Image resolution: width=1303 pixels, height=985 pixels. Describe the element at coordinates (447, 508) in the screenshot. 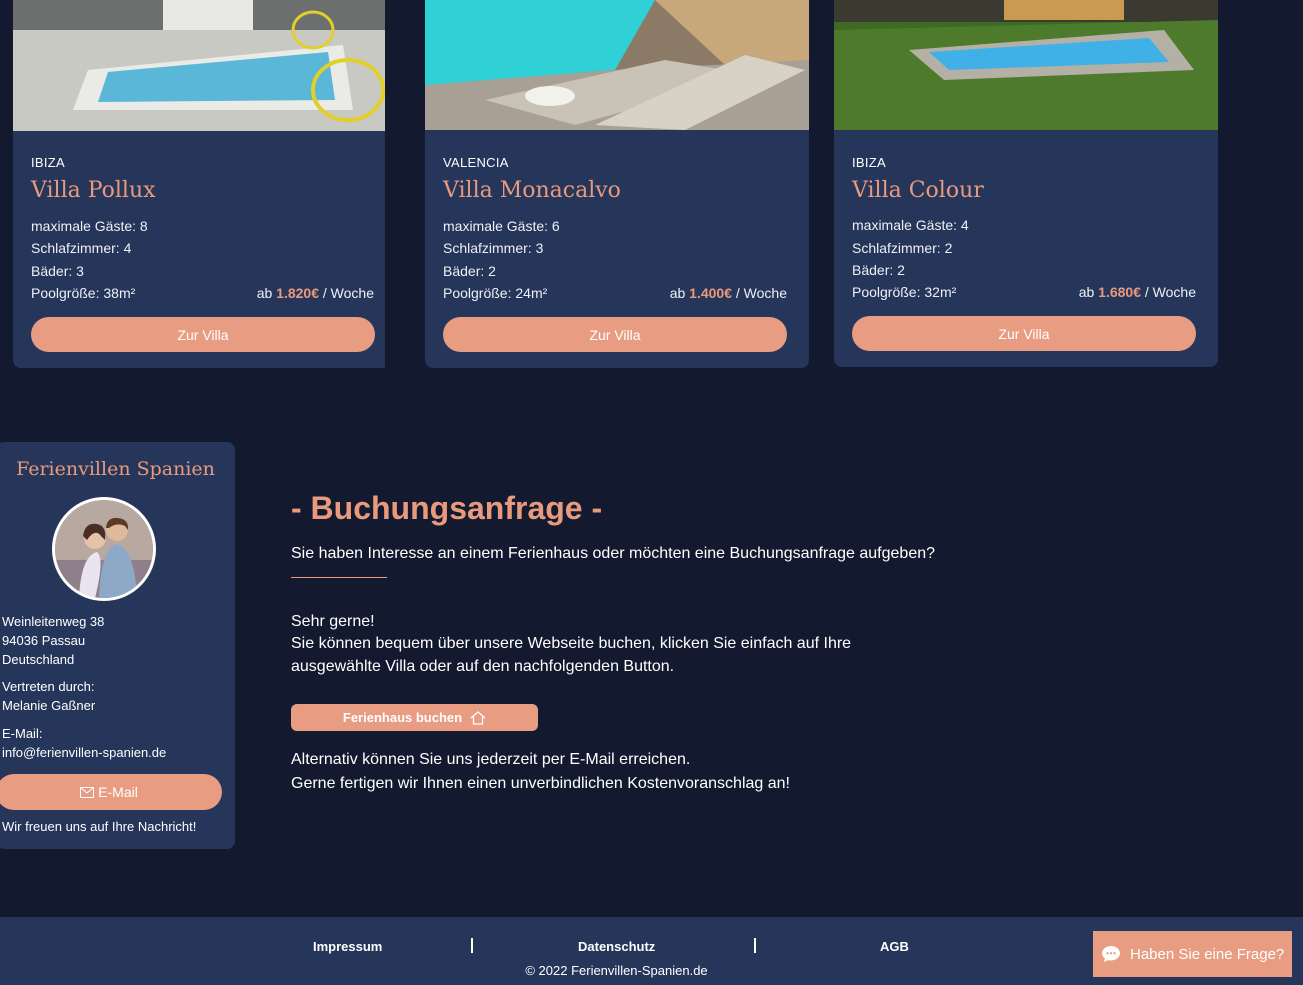

I see `booking-headline: - Buchungsanfrage -` at that location.